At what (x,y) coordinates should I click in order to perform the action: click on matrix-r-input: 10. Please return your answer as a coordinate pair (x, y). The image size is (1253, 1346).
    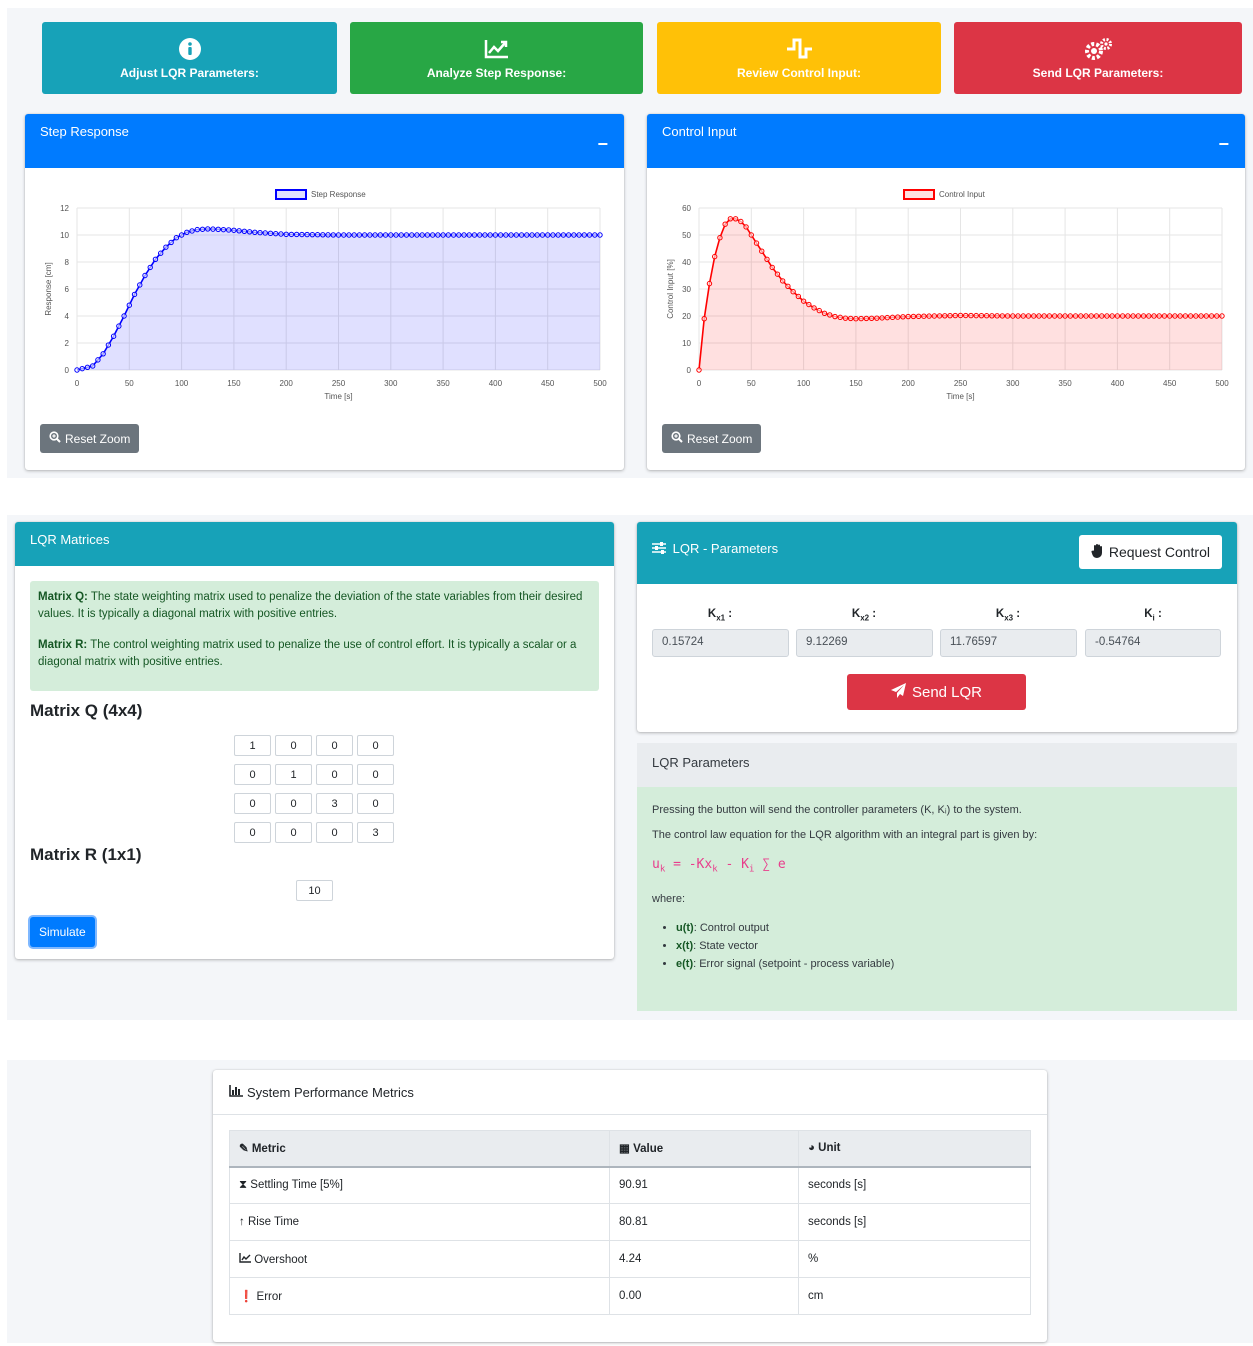
    Looking at the image, I should click on (314, 890).